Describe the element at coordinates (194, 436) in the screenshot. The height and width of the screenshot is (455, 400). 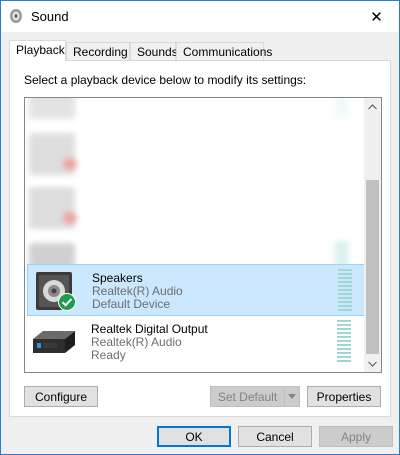
I see `ok-button: OK` at that location.